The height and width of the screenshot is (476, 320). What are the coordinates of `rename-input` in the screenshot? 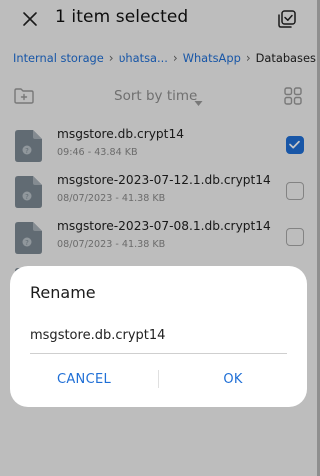 It's located at (158, 339).